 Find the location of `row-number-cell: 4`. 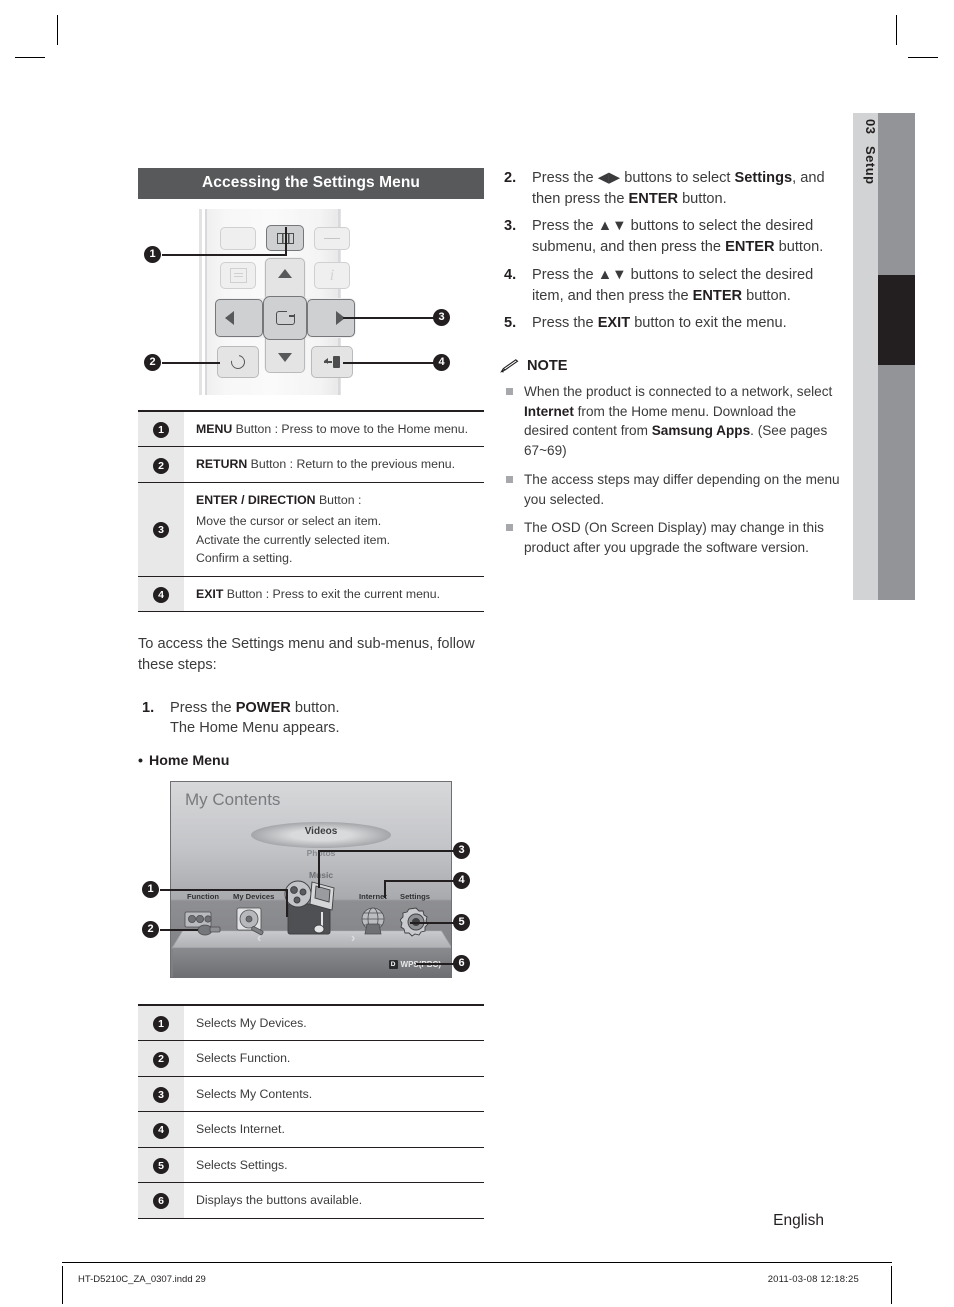

row-number-cell: 4 is located at coordinates (161, 594).